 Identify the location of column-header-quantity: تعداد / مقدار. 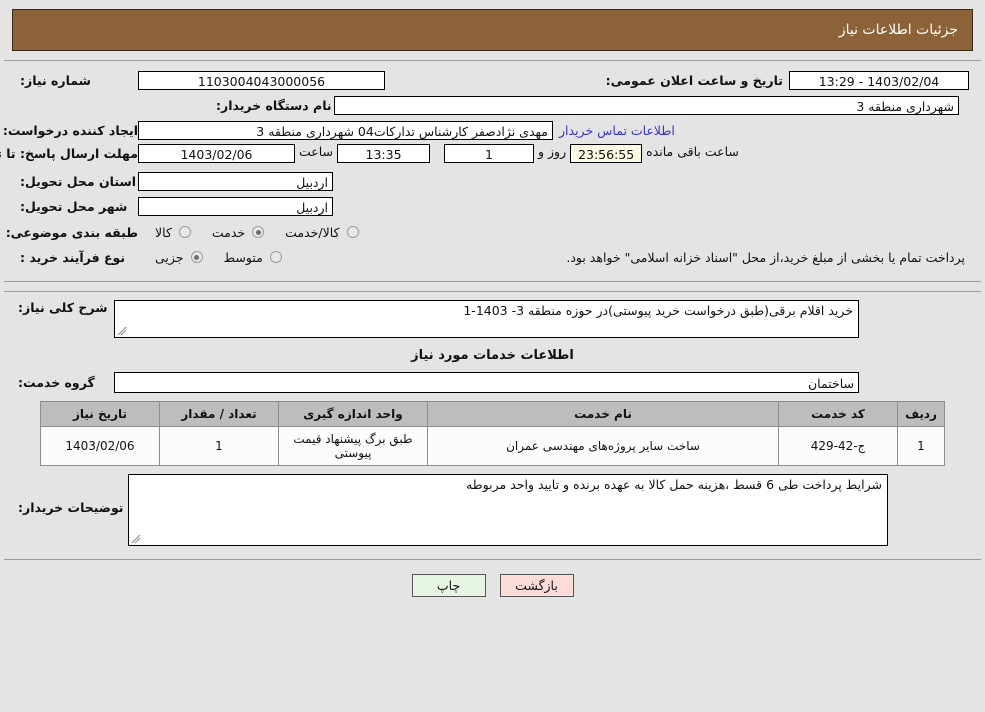
(219, 414).